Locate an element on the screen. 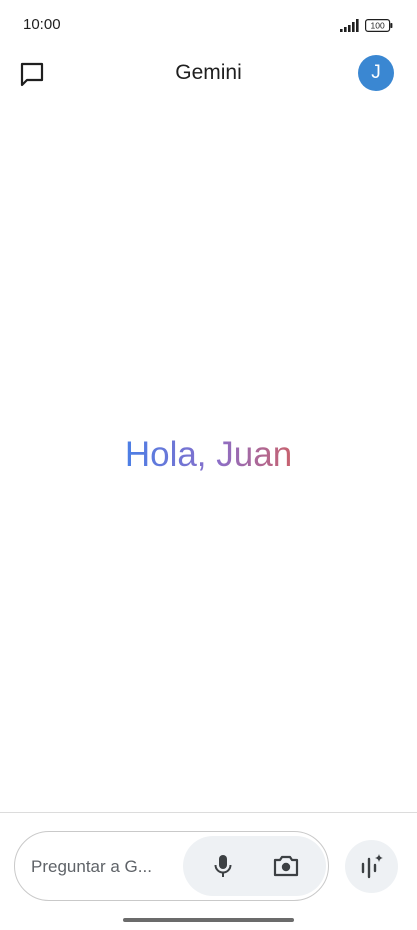  greeting: Hola, Juan is located at coordinates (208, 455).